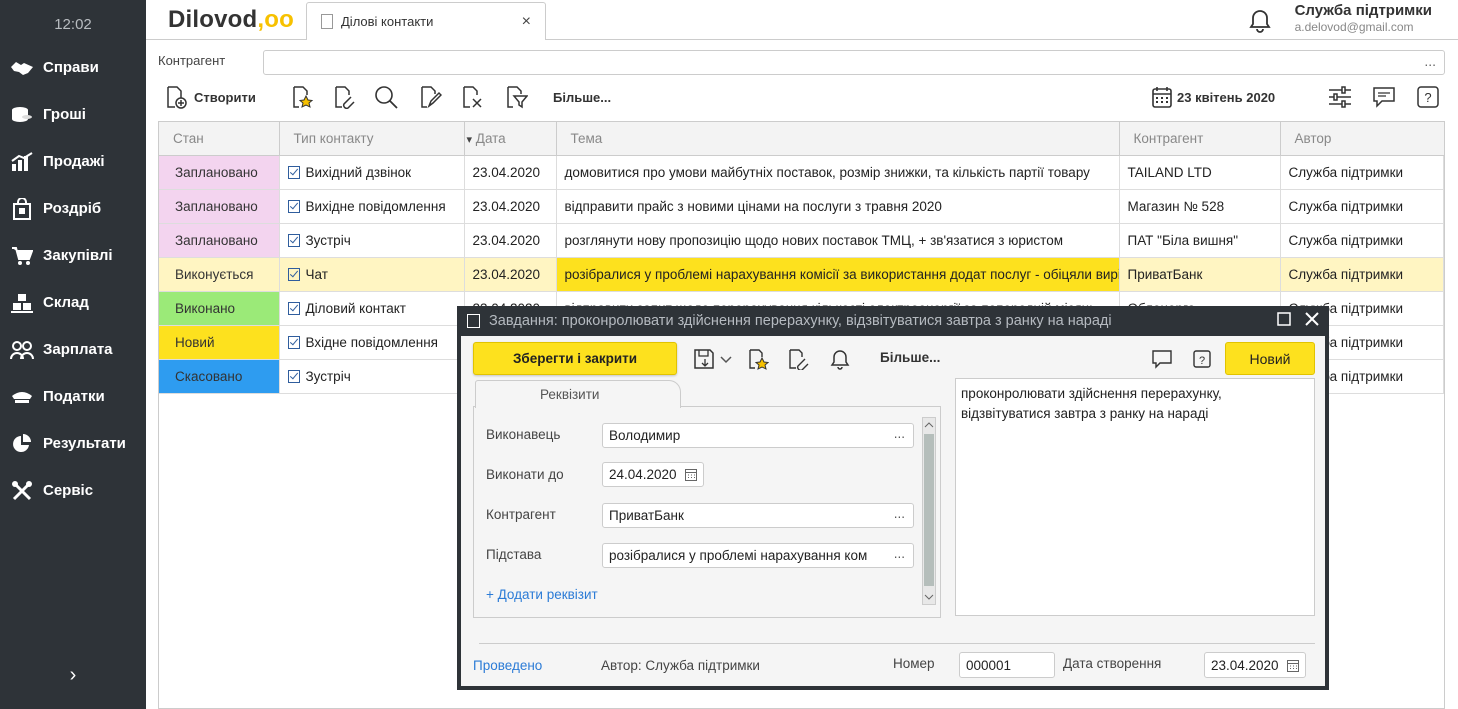 This screenshot has width=1458, height=709. What do you see at coordinates (316, 274) in the screenshot?
I see `type-label: Чат` at bounding box center [316, 274].